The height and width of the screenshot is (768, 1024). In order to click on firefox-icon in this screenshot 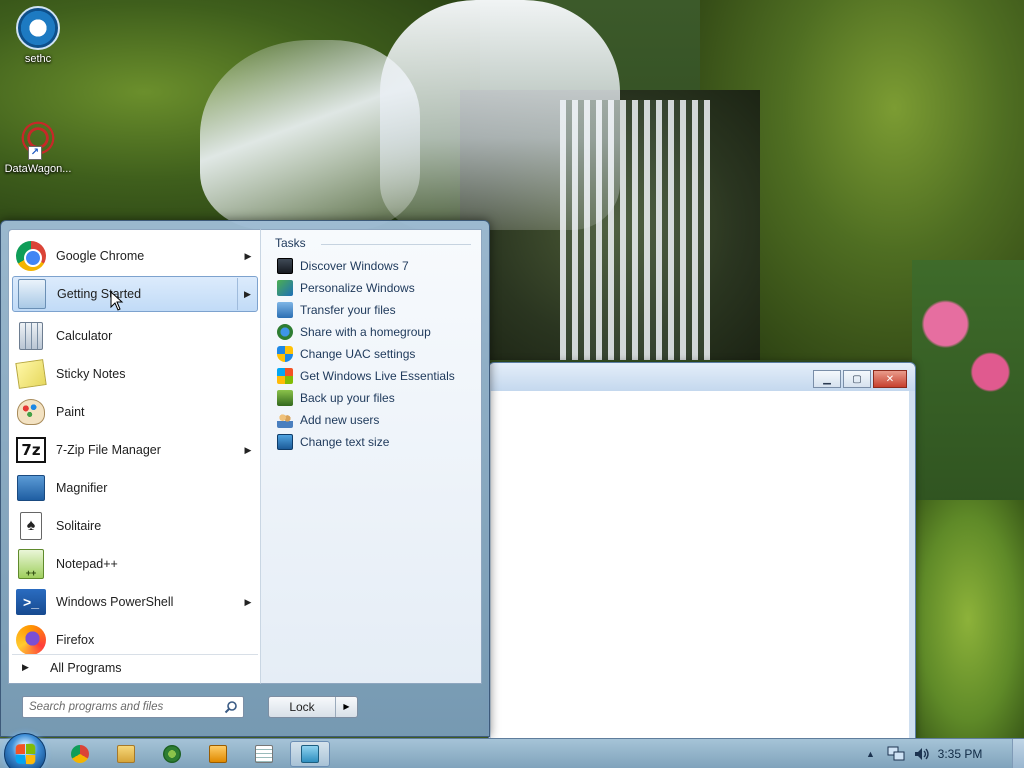, I will do `click(31, 640)`.